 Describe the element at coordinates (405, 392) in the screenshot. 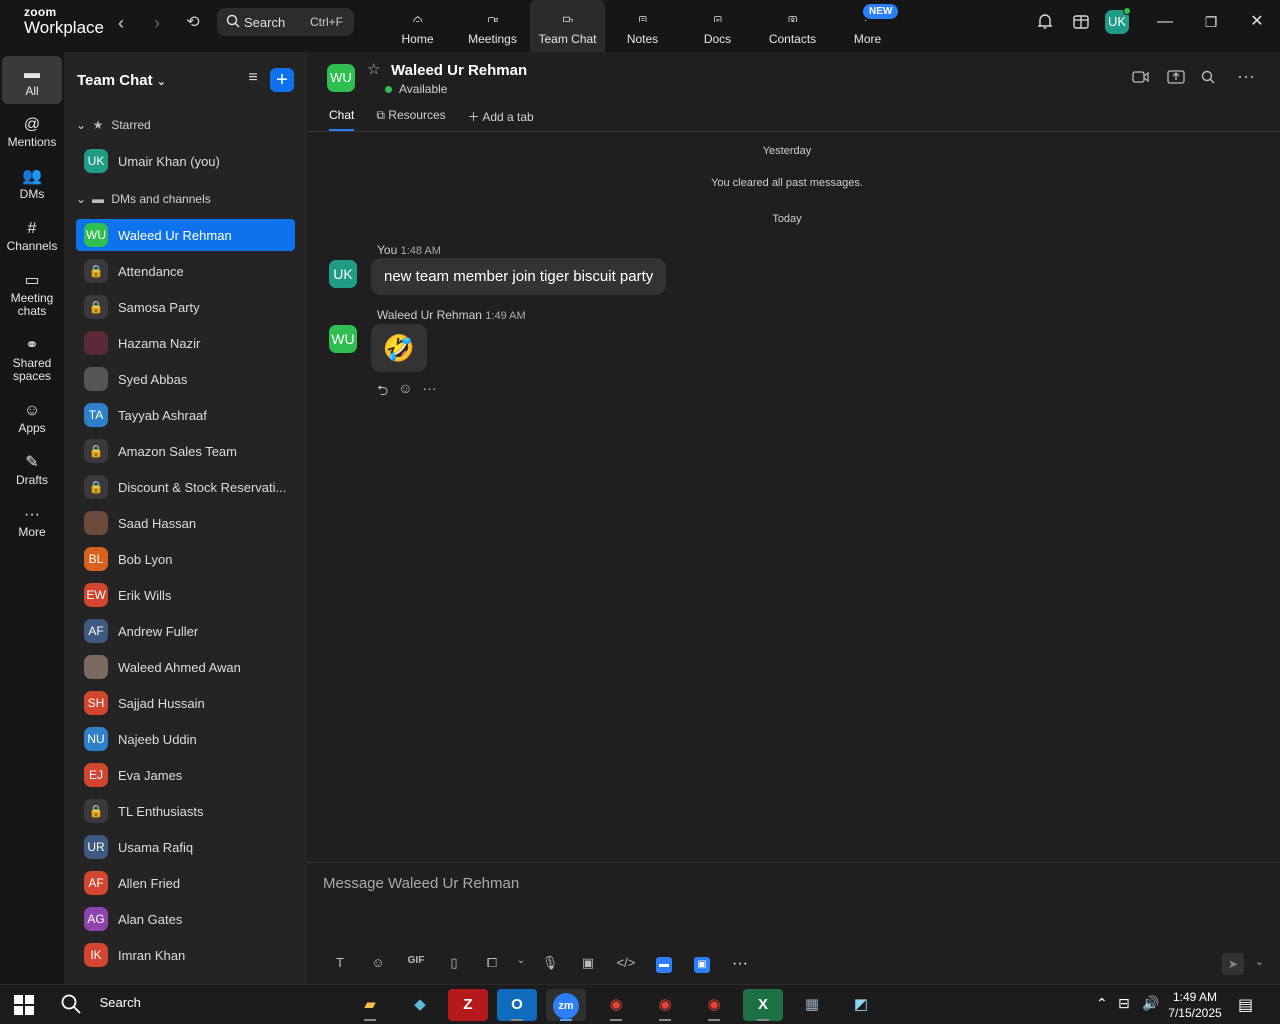

I see `add-reaction-icon: ☺` at that location.